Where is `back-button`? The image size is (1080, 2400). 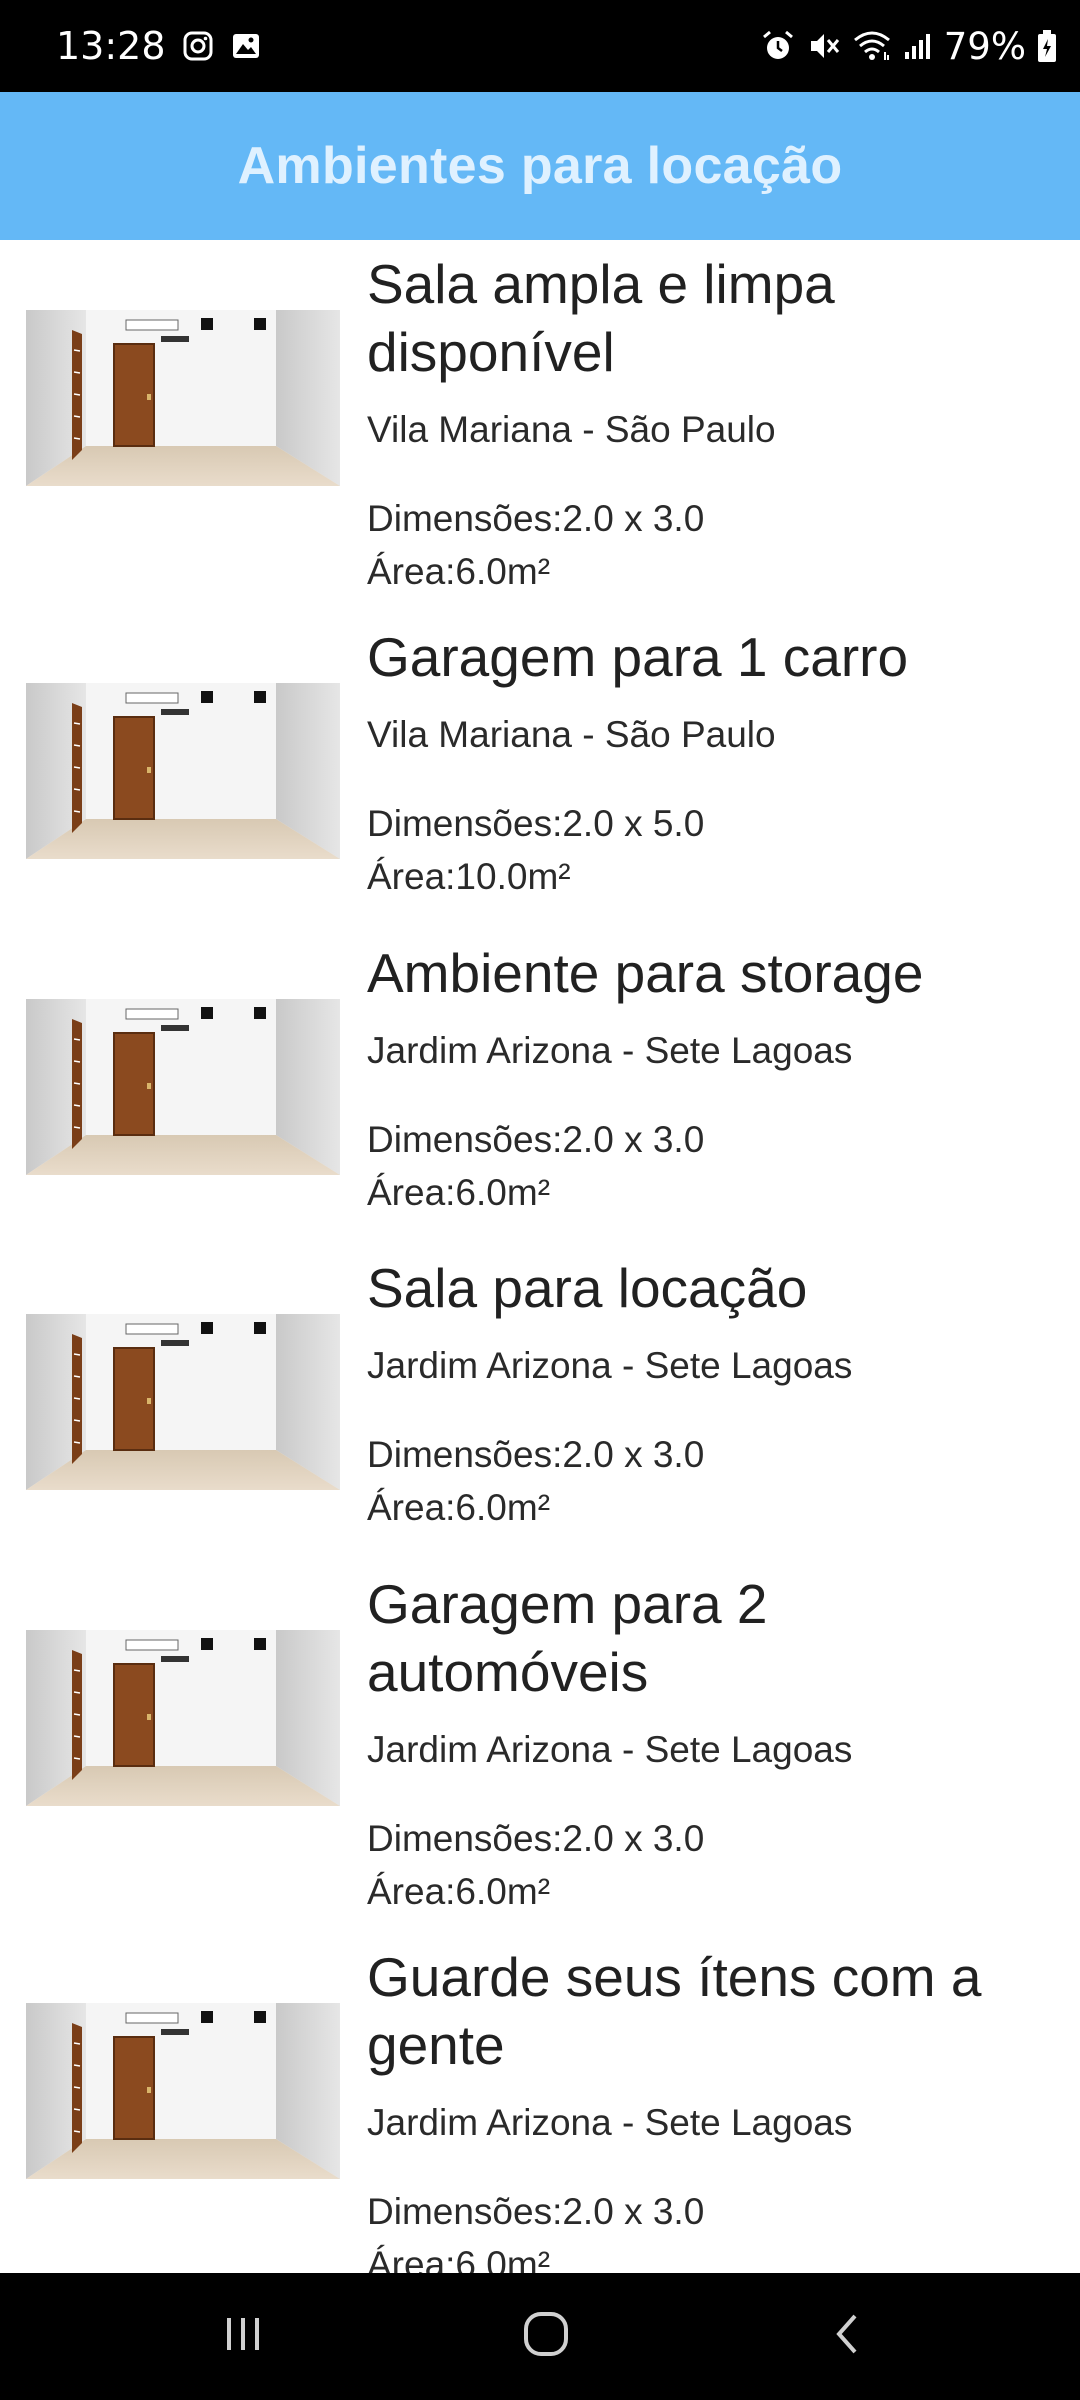 back-button is located at coordinates (849, 2336).